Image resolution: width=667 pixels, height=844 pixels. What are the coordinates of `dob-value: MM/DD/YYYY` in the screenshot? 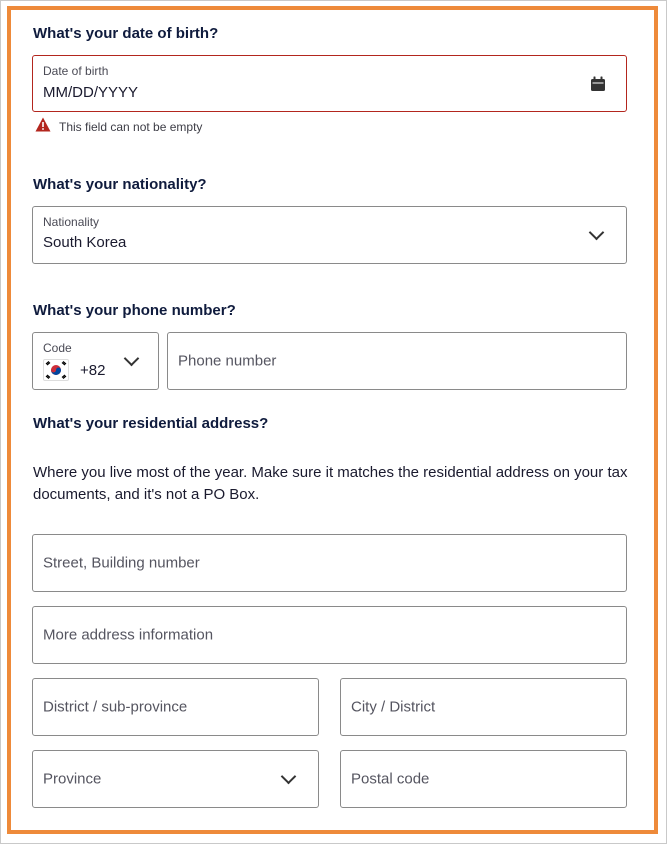 It's located at (91, 92).